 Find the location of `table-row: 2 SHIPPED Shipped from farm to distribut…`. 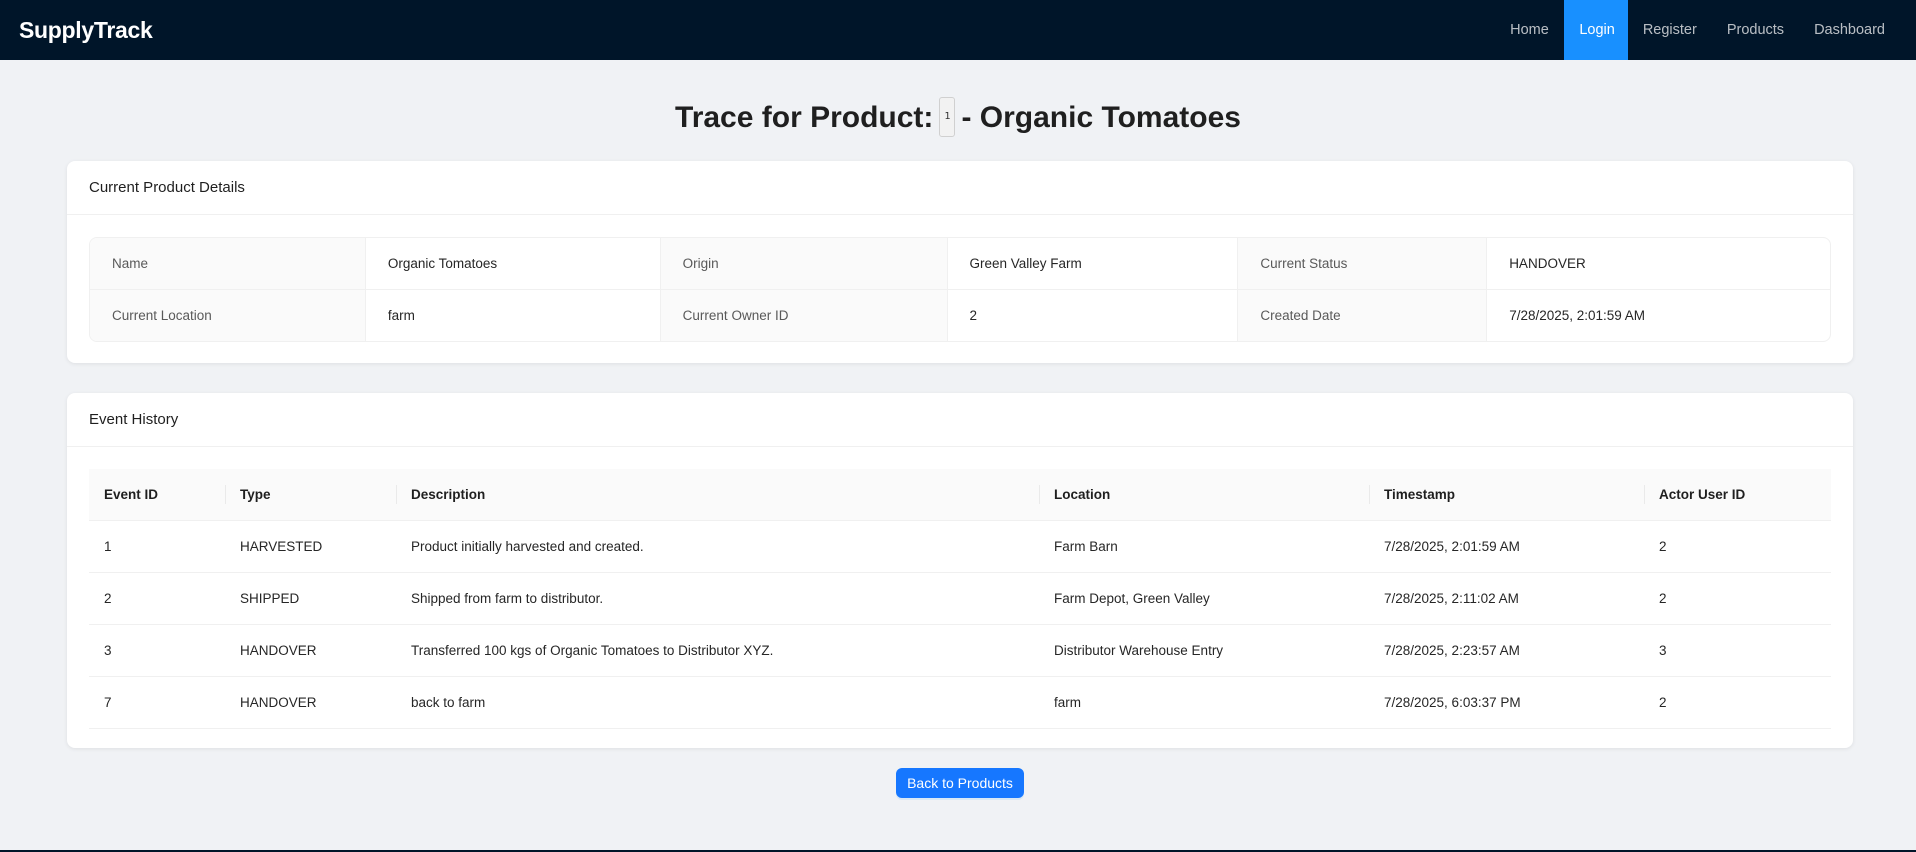

table-row: 2 SHIPPED Shipped from farm to distribut… is located at coordinates (960, 598).